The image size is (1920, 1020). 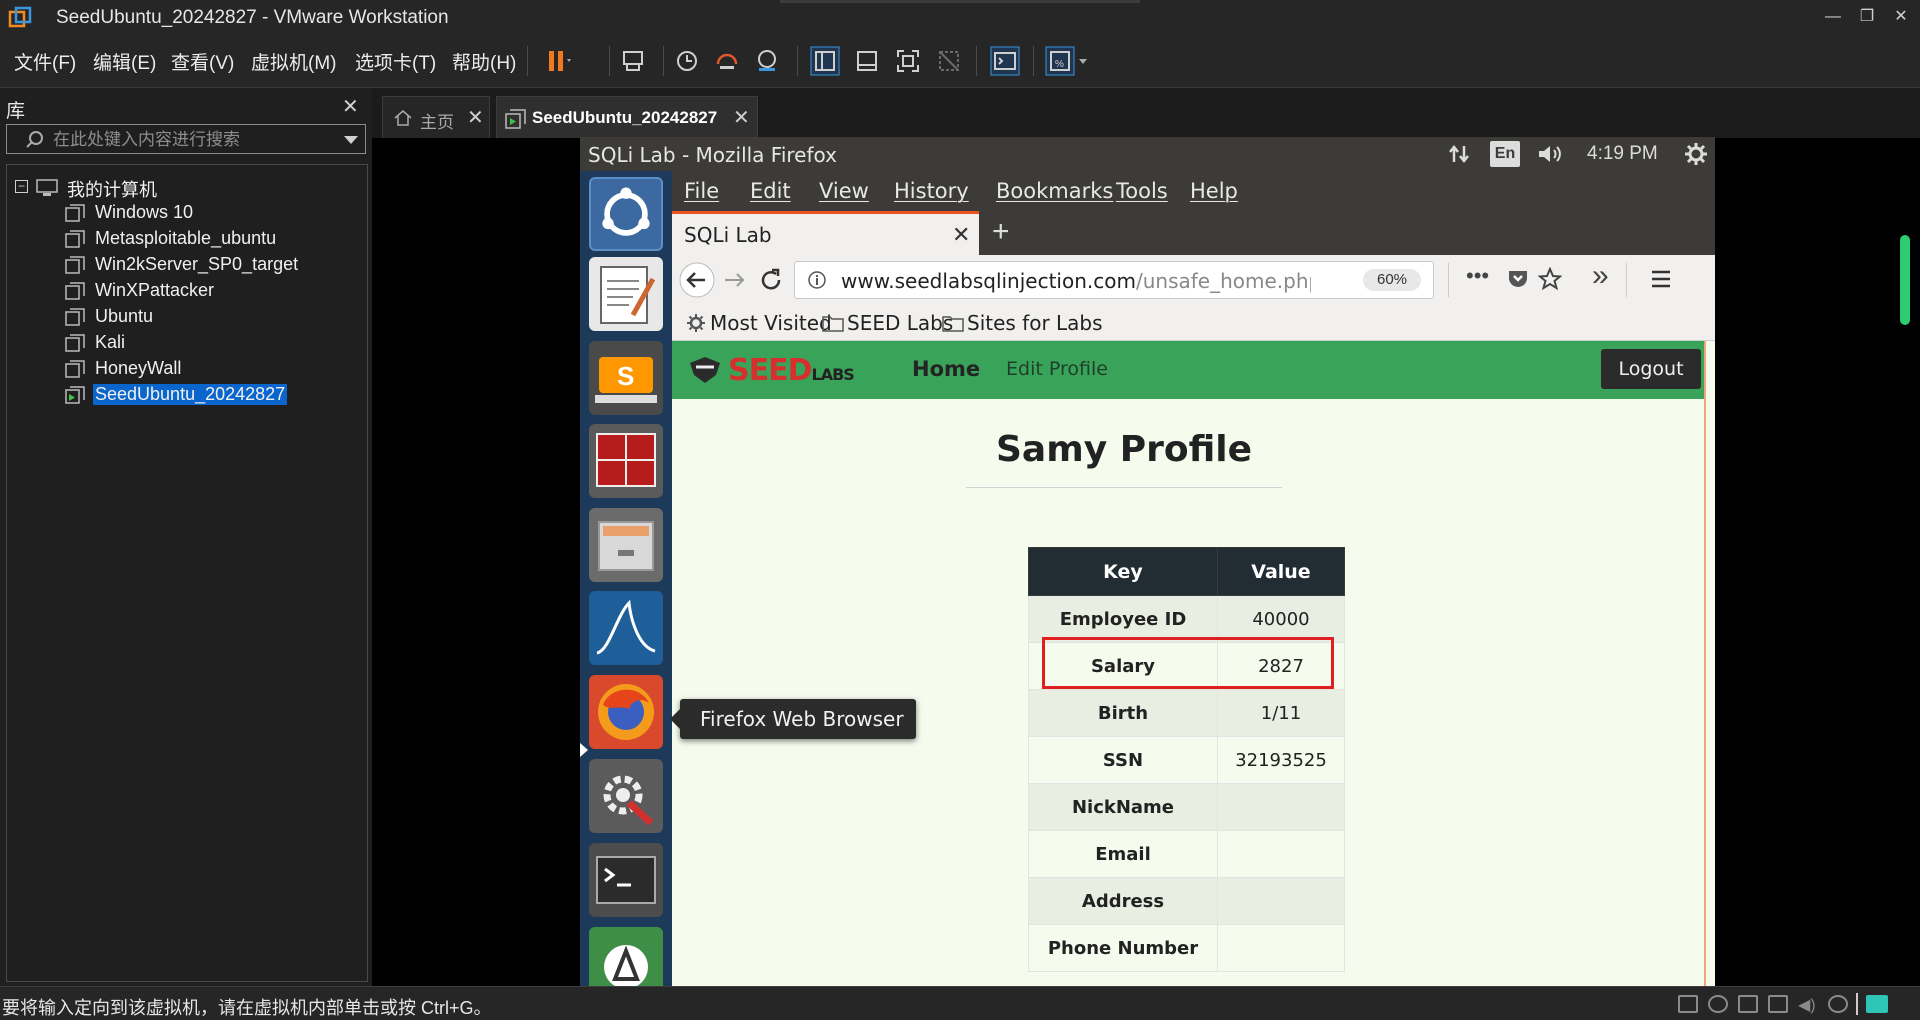 What do you see at coordinates (557, 61) in the screenshot?
I see `pause-icon` at bounding box center [557, 61].